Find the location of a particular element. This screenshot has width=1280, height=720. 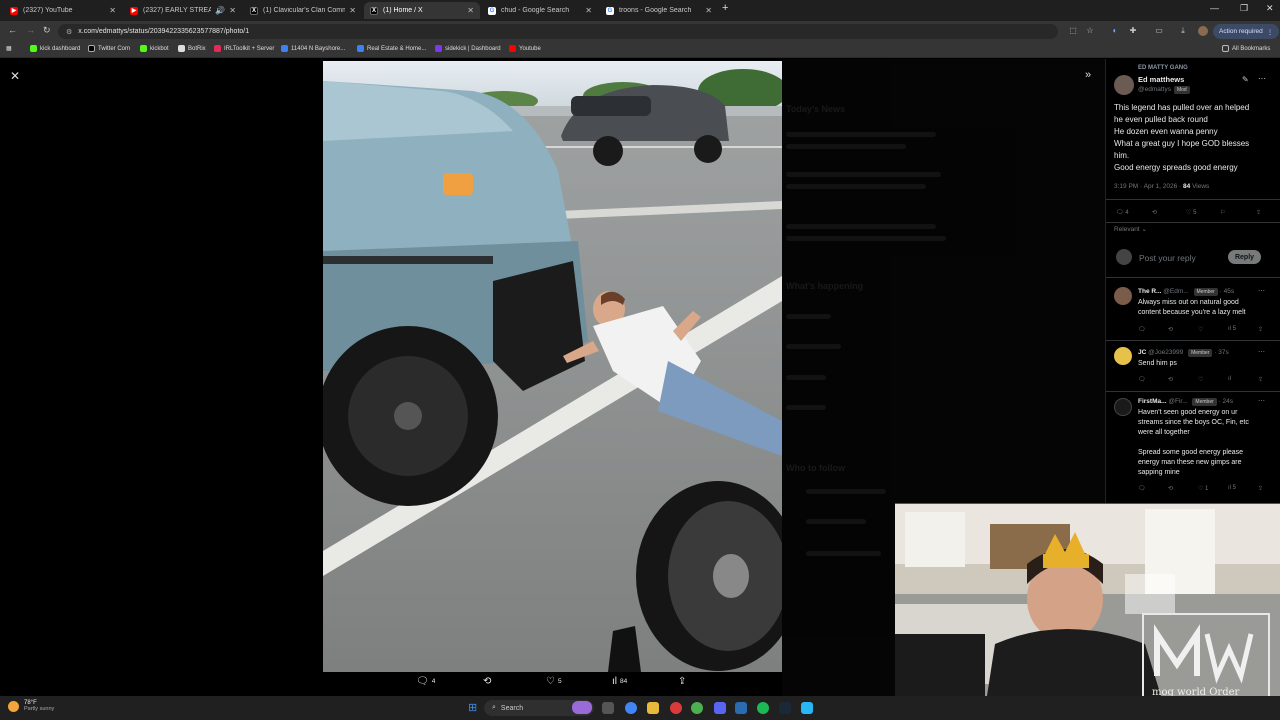

steam-icon is located at coordinates (785, 708).